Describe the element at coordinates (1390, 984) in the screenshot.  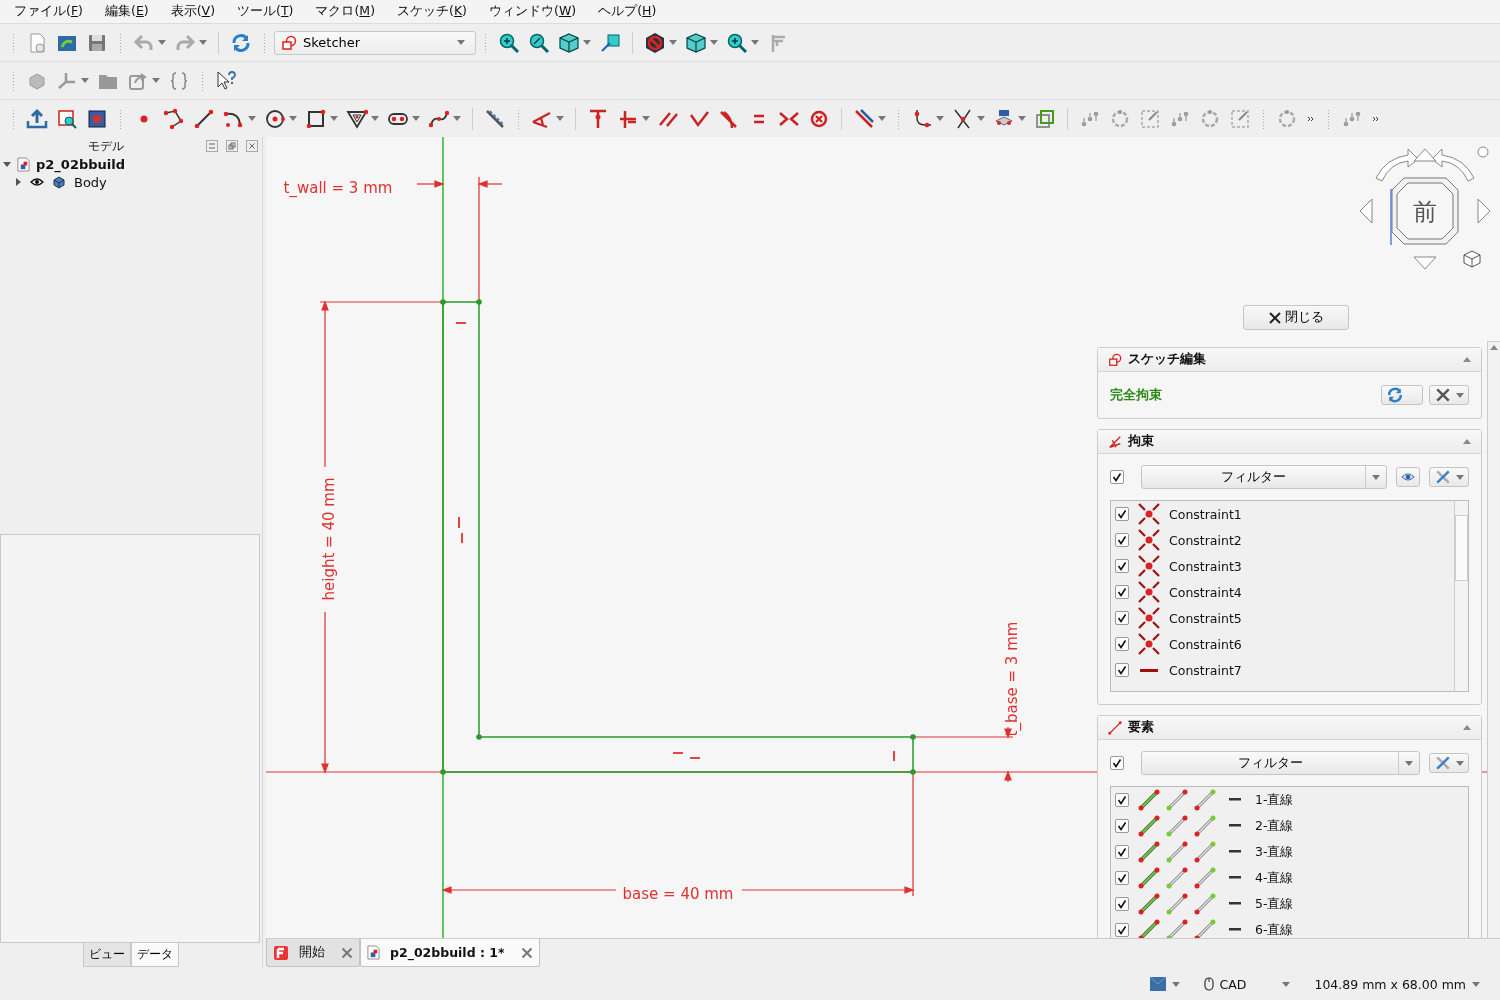
I see `dimension-readout: 104.89 mm x 68.00 mm` at that location.